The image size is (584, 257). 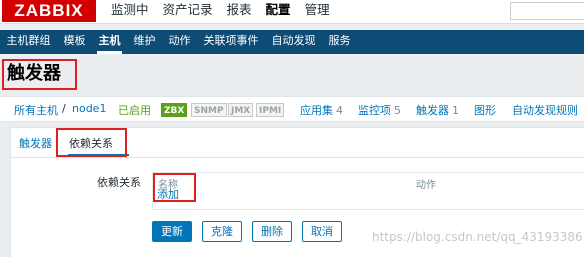 I want to click on subnav-templates: 模板, so click(x=74, y=42).